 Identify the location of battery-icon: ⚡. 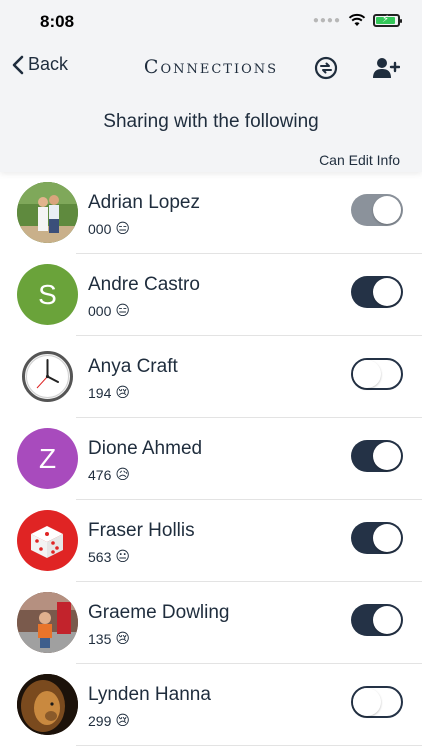
(387, 20).